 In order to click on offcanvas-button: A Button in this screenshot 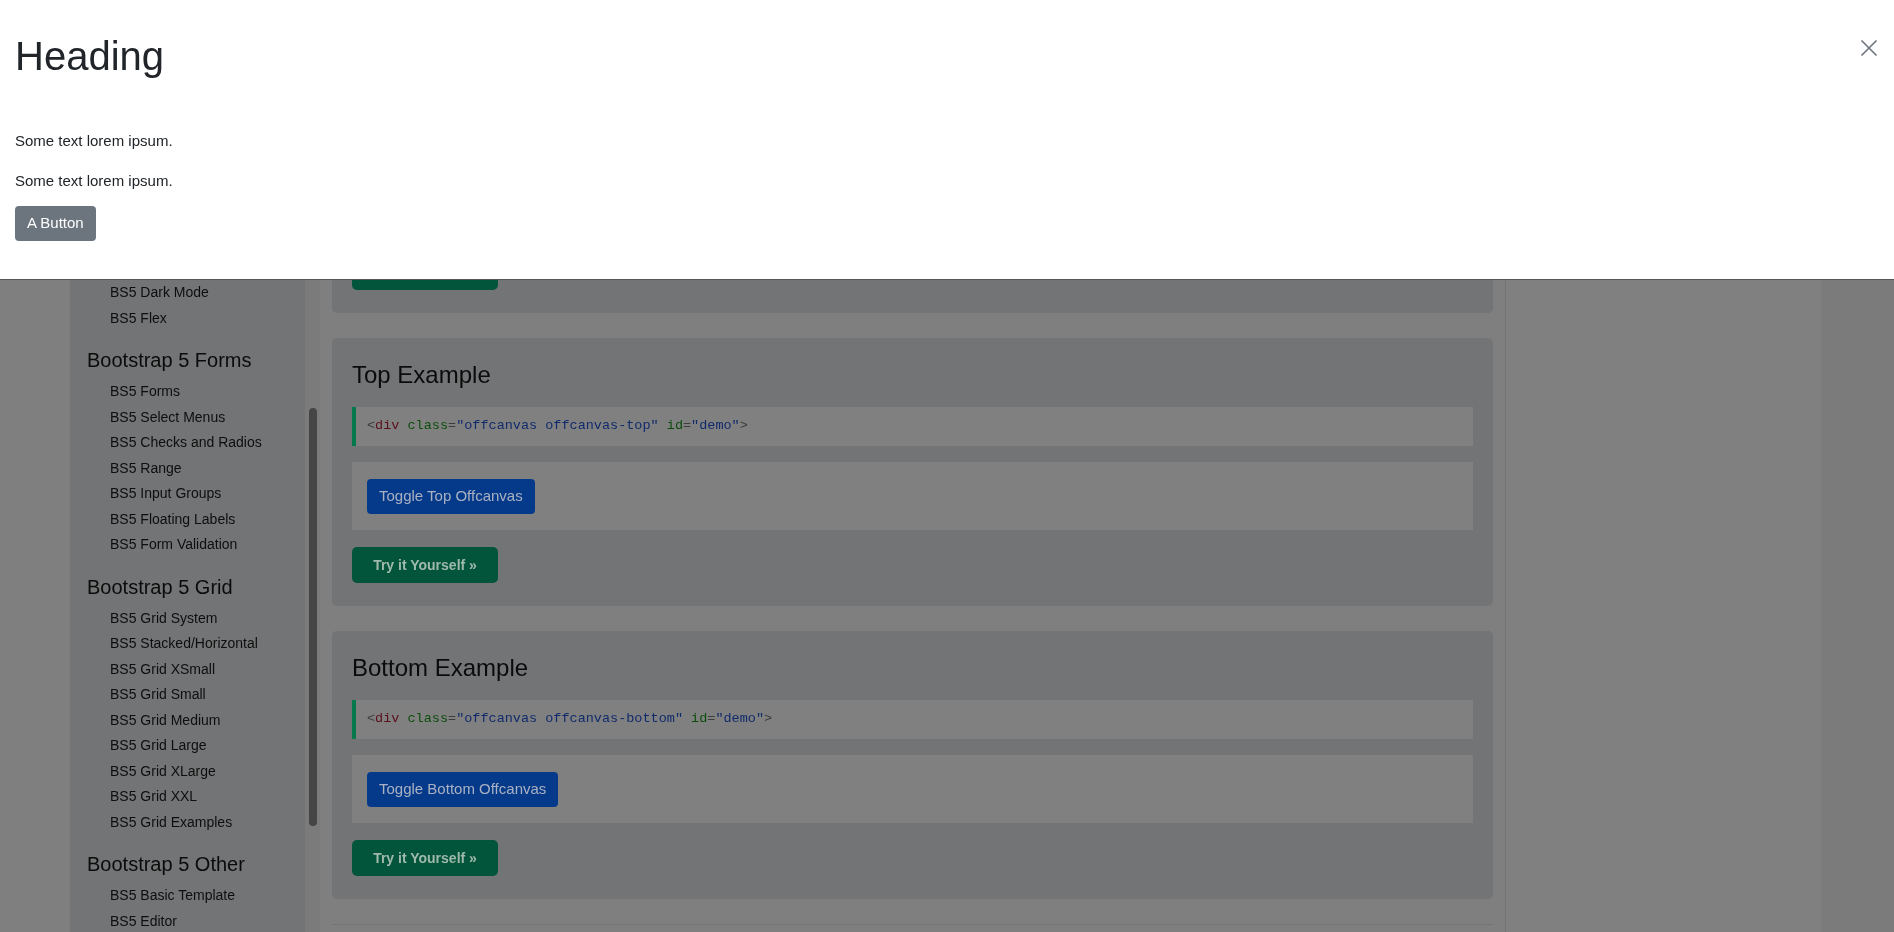, I will do `click(55, 223)`.